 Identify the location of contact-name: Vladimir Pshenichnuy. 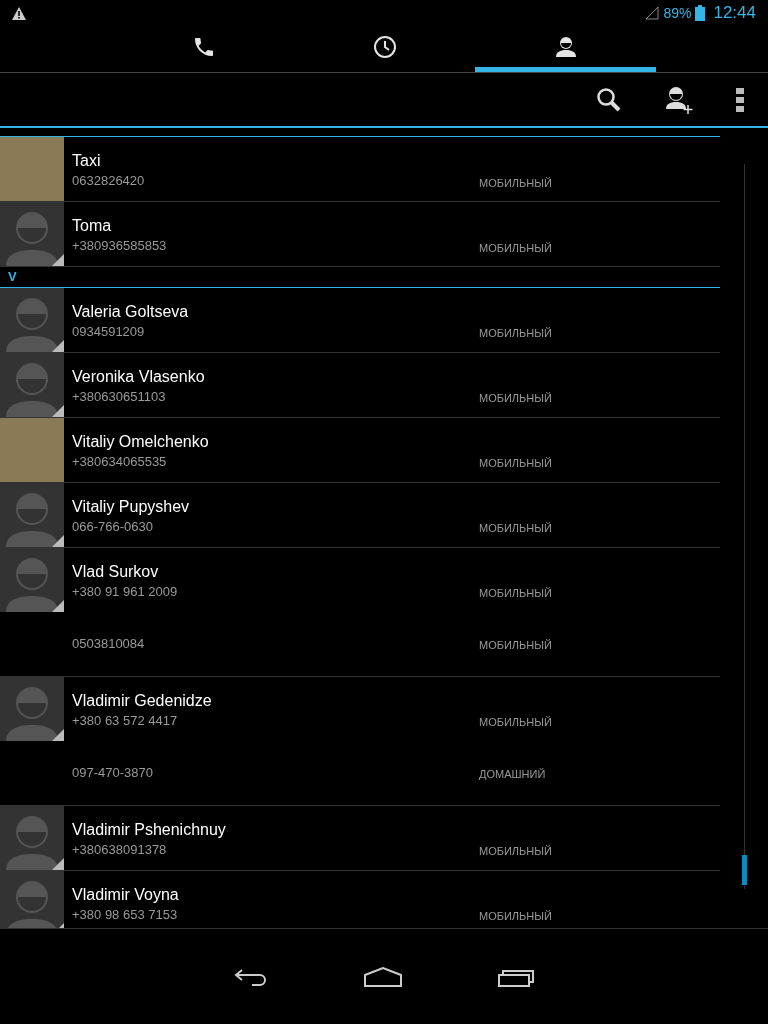
(149, 829).